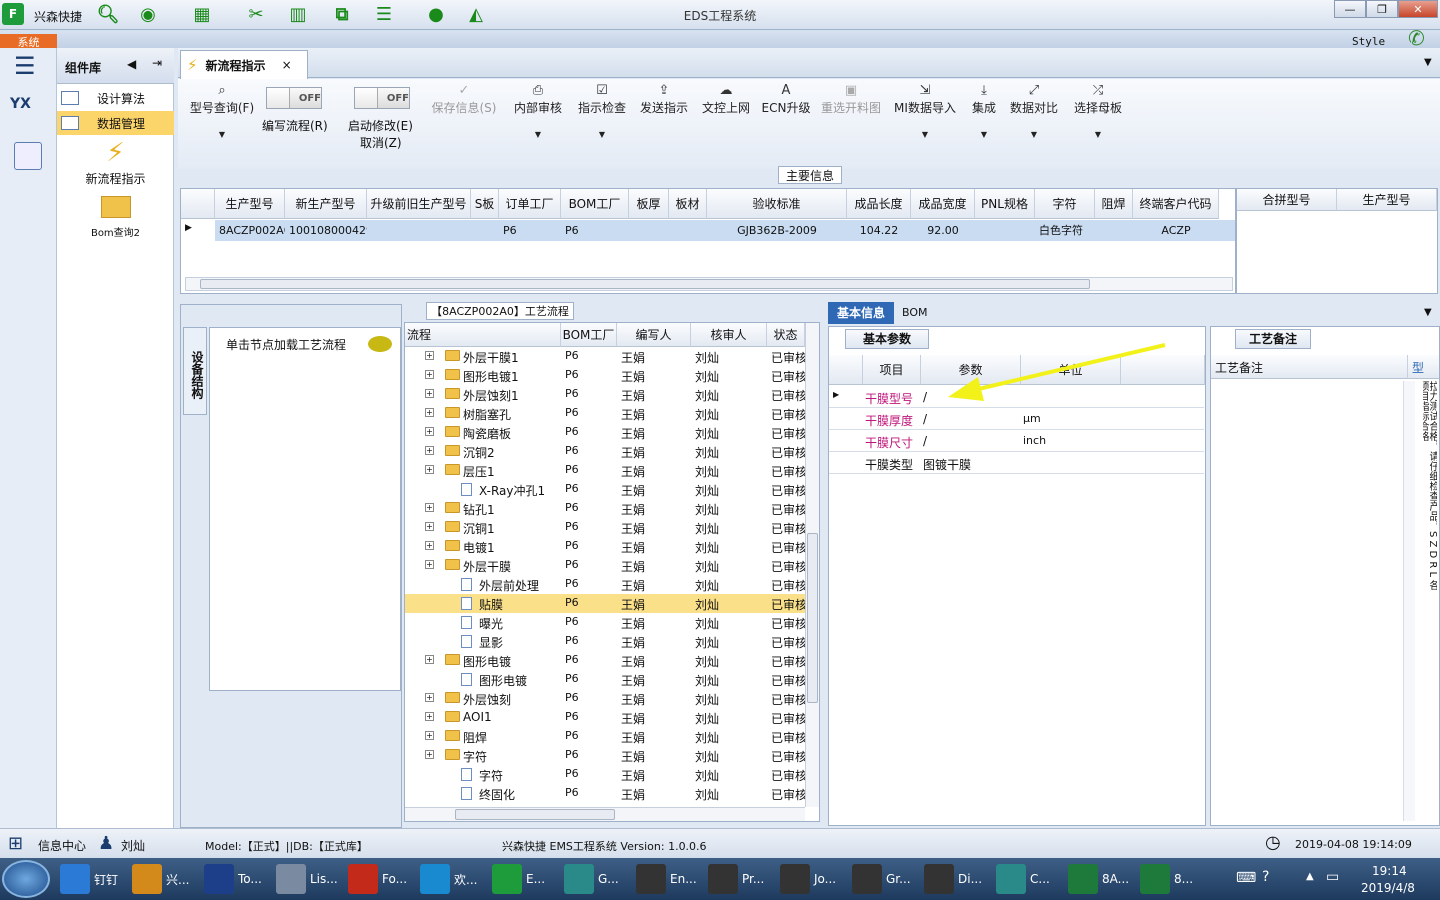  What do you see at coordinates (925, 441) in the screenshot?
I see `param-value: /` at bounding box center [925, 441].